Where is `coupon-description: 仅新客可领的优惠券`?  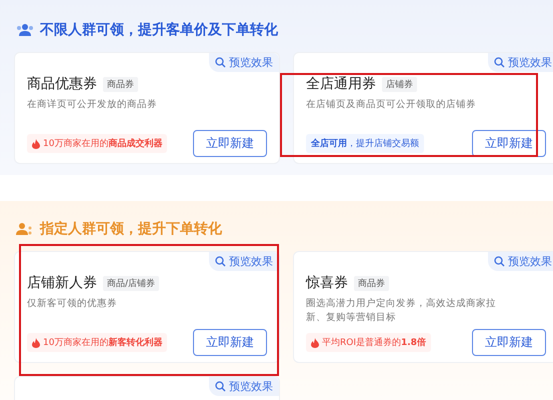
coupon-description: 仅新客可领的优惠券 is located at coordinates (72, 304).